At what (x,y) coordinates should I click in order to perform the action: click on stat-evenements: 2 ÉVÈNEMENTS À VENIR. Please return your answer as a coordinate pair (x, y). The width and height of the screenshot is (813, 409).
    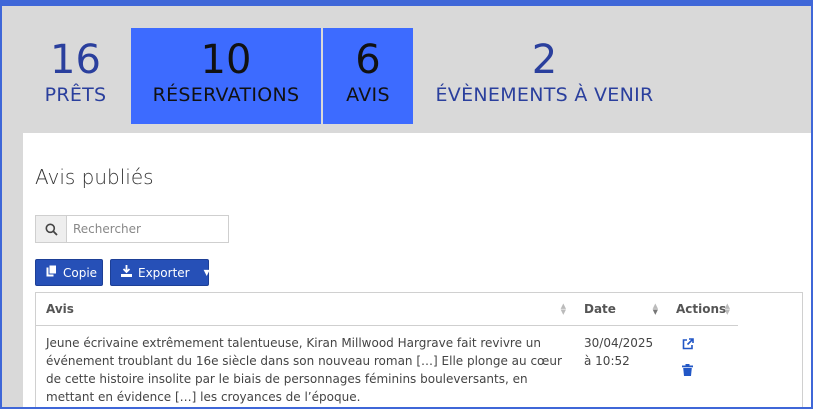
    Looking at the image, I should click on (544, 76).